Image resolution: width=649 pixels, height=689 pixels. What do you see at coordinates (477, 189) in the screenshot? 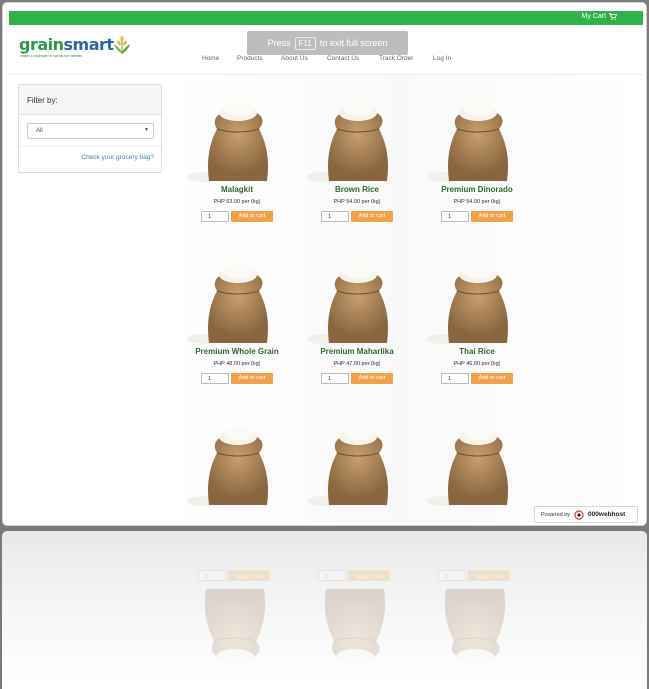
I see `product-name: Premium Dinorado` at bounding box center [477, 189].